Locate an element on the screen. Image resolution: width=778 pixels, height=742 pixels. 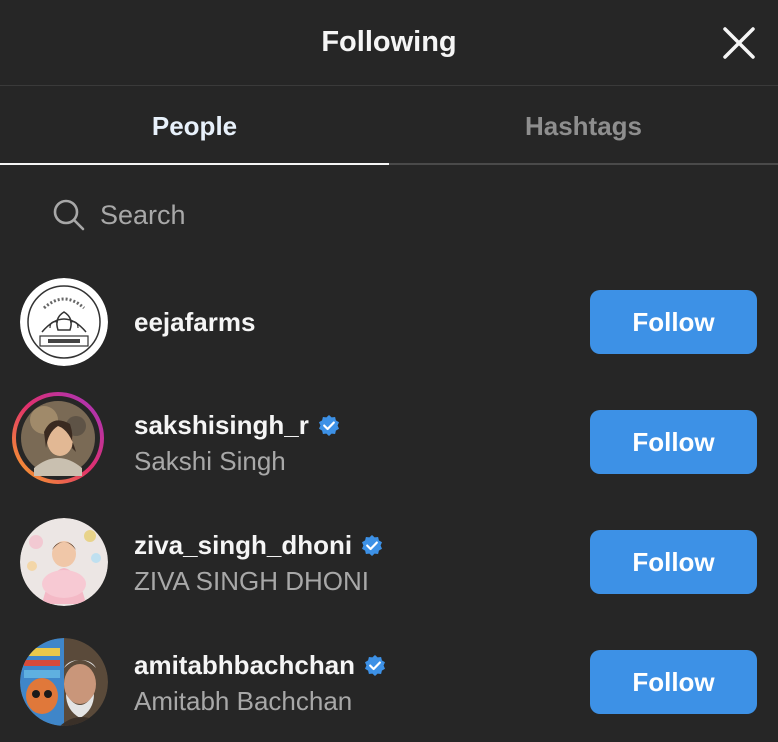
eeja-farms-logo is located at coordinates (64, 322).